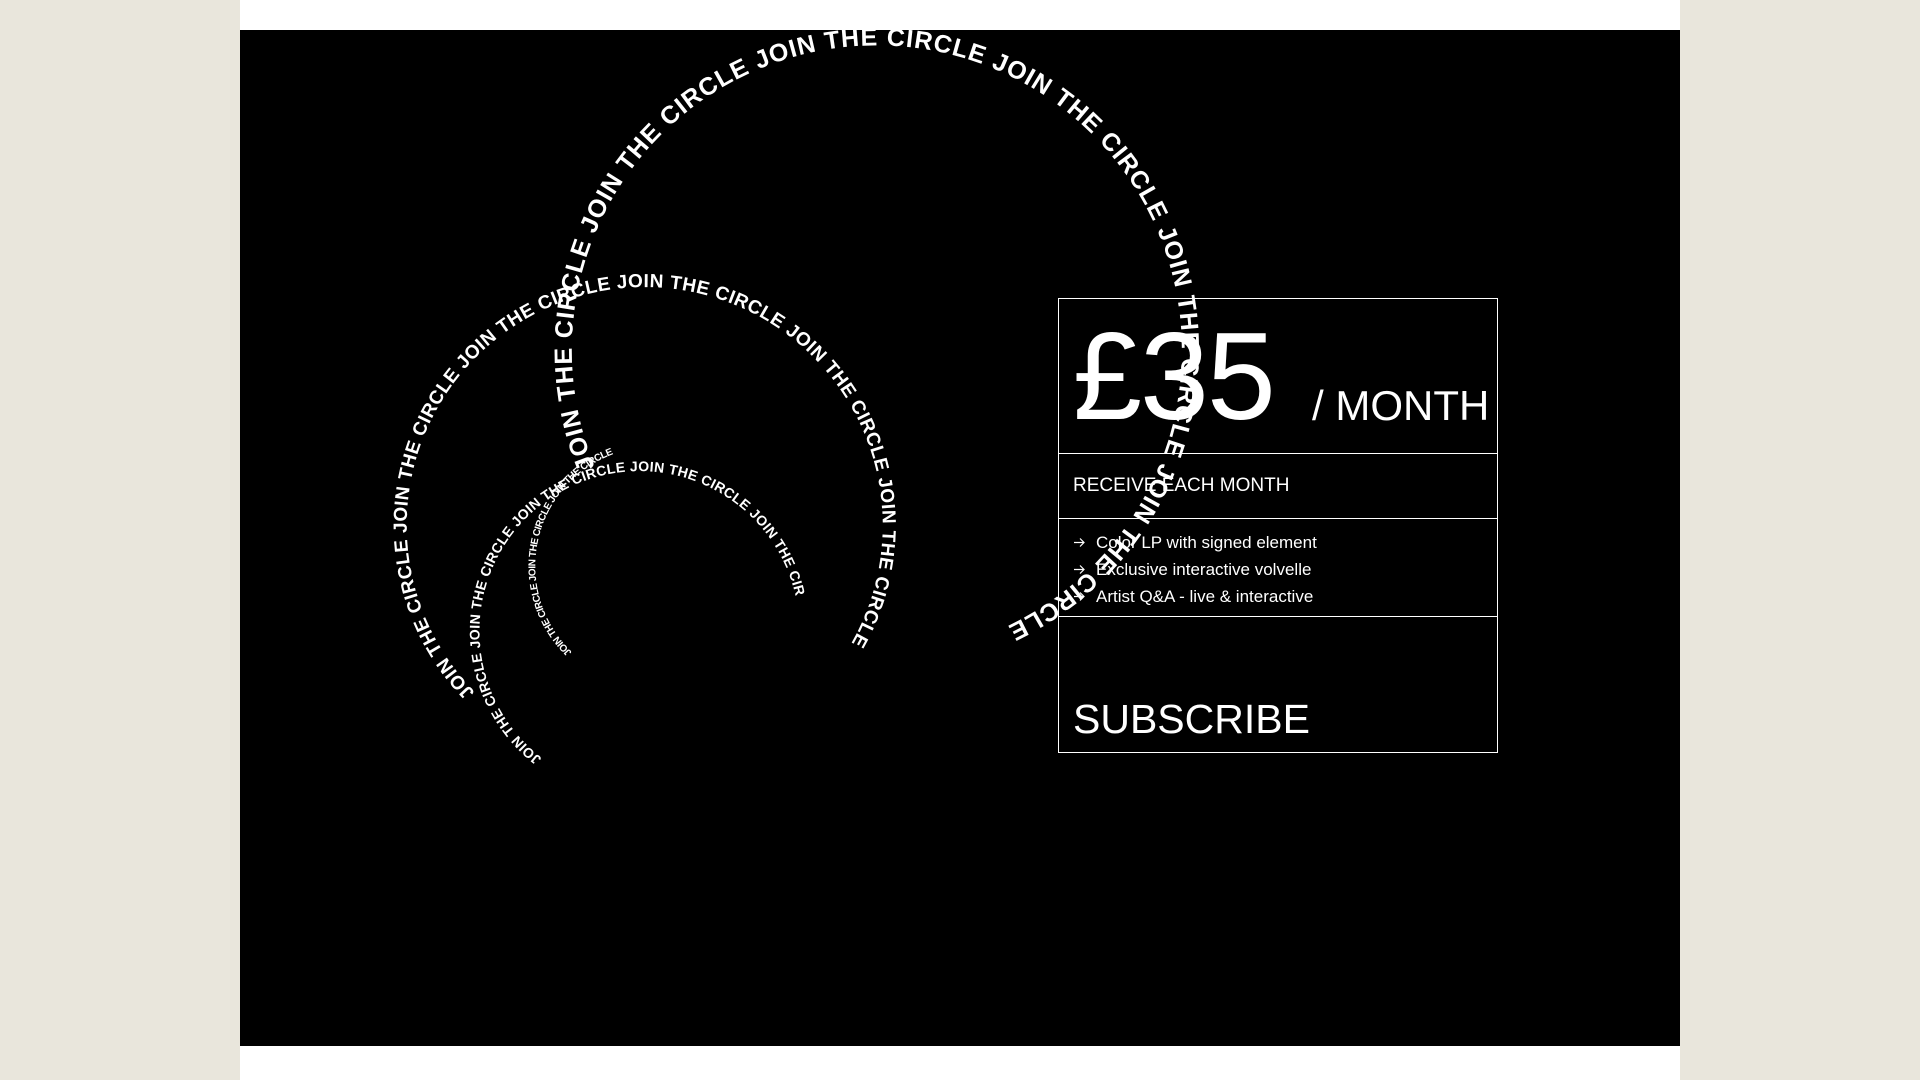  Describe the element at coordinates (1174, 377) in the screenshot. I see `price-amount: £35` at that location.